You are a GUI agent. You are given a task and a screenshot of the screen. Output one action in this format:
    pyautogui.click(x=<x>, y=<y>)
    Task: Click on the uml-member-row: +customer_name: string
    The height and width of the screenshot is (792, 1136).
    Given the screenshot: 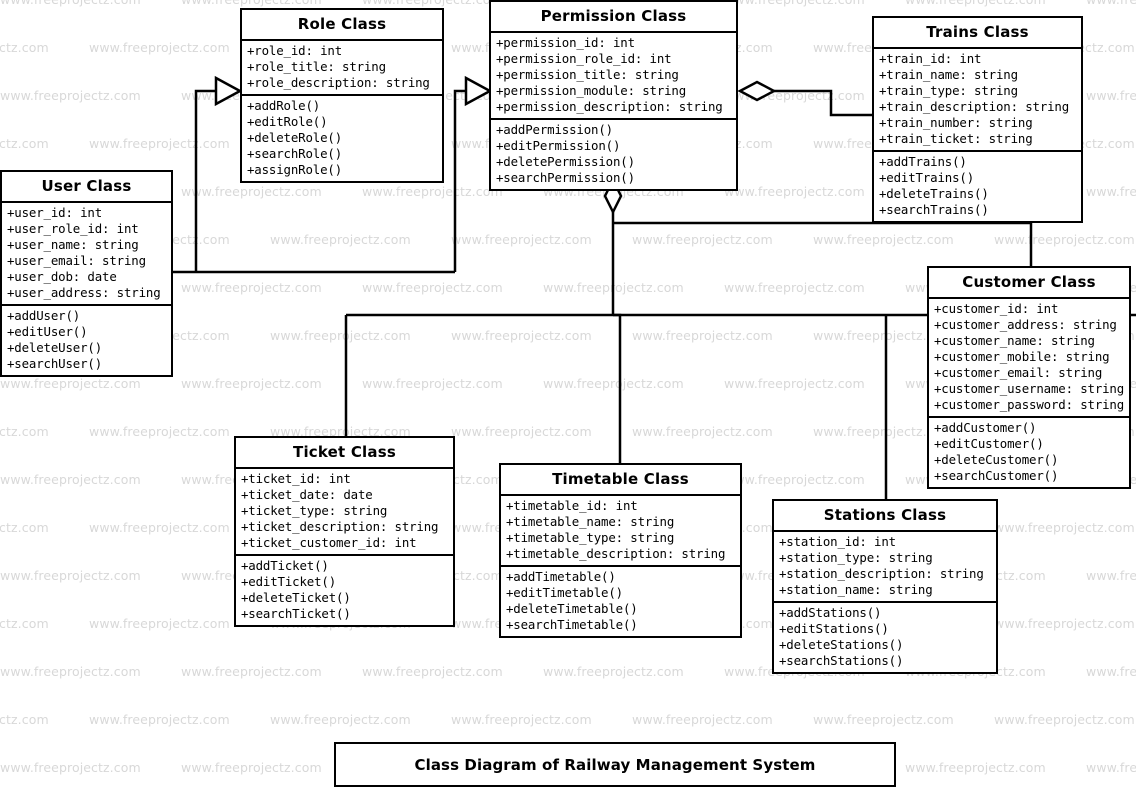 What is the action you would take?
    pyautogui.click(x=1014, y=340)
    